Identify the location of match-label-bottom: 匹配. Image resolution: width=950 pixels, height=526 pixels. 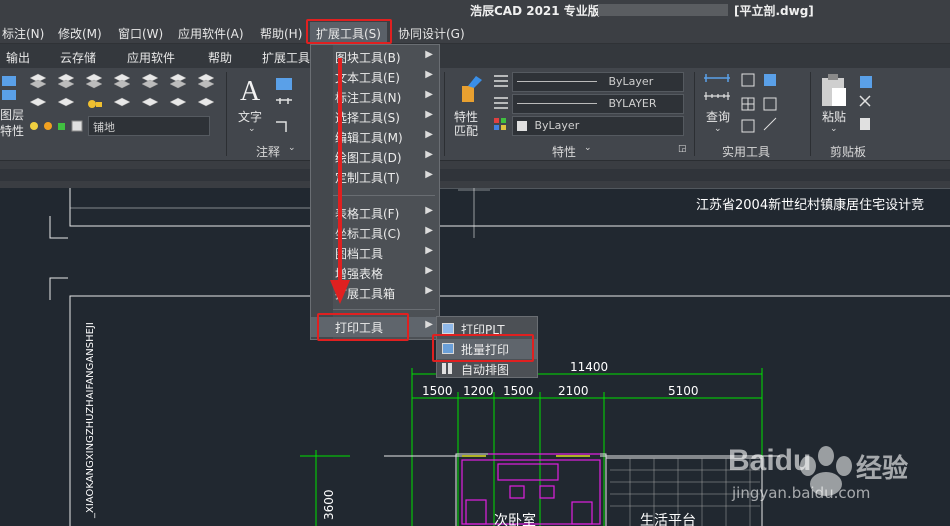
(466, 130).